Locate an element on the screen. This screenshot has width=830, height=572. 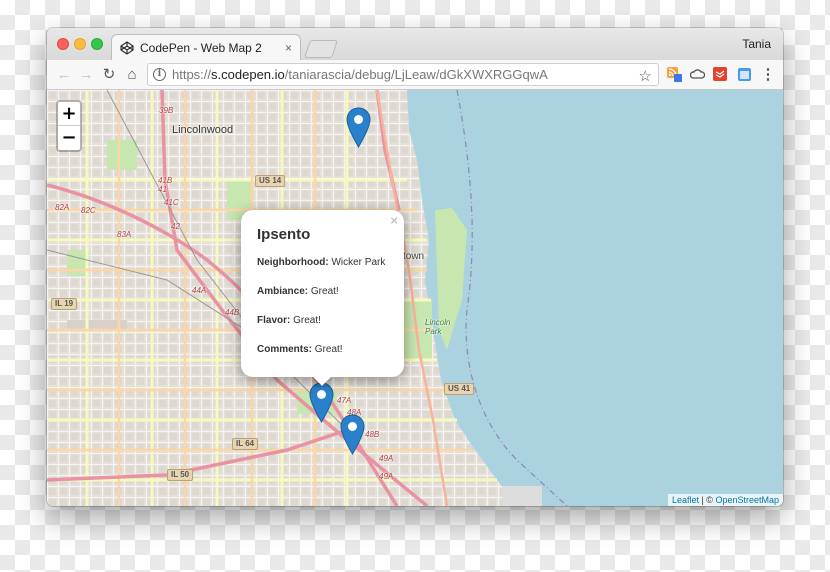
tab-codepen: CodePen - Web Map 2 × is located at coordinates (206, 47).